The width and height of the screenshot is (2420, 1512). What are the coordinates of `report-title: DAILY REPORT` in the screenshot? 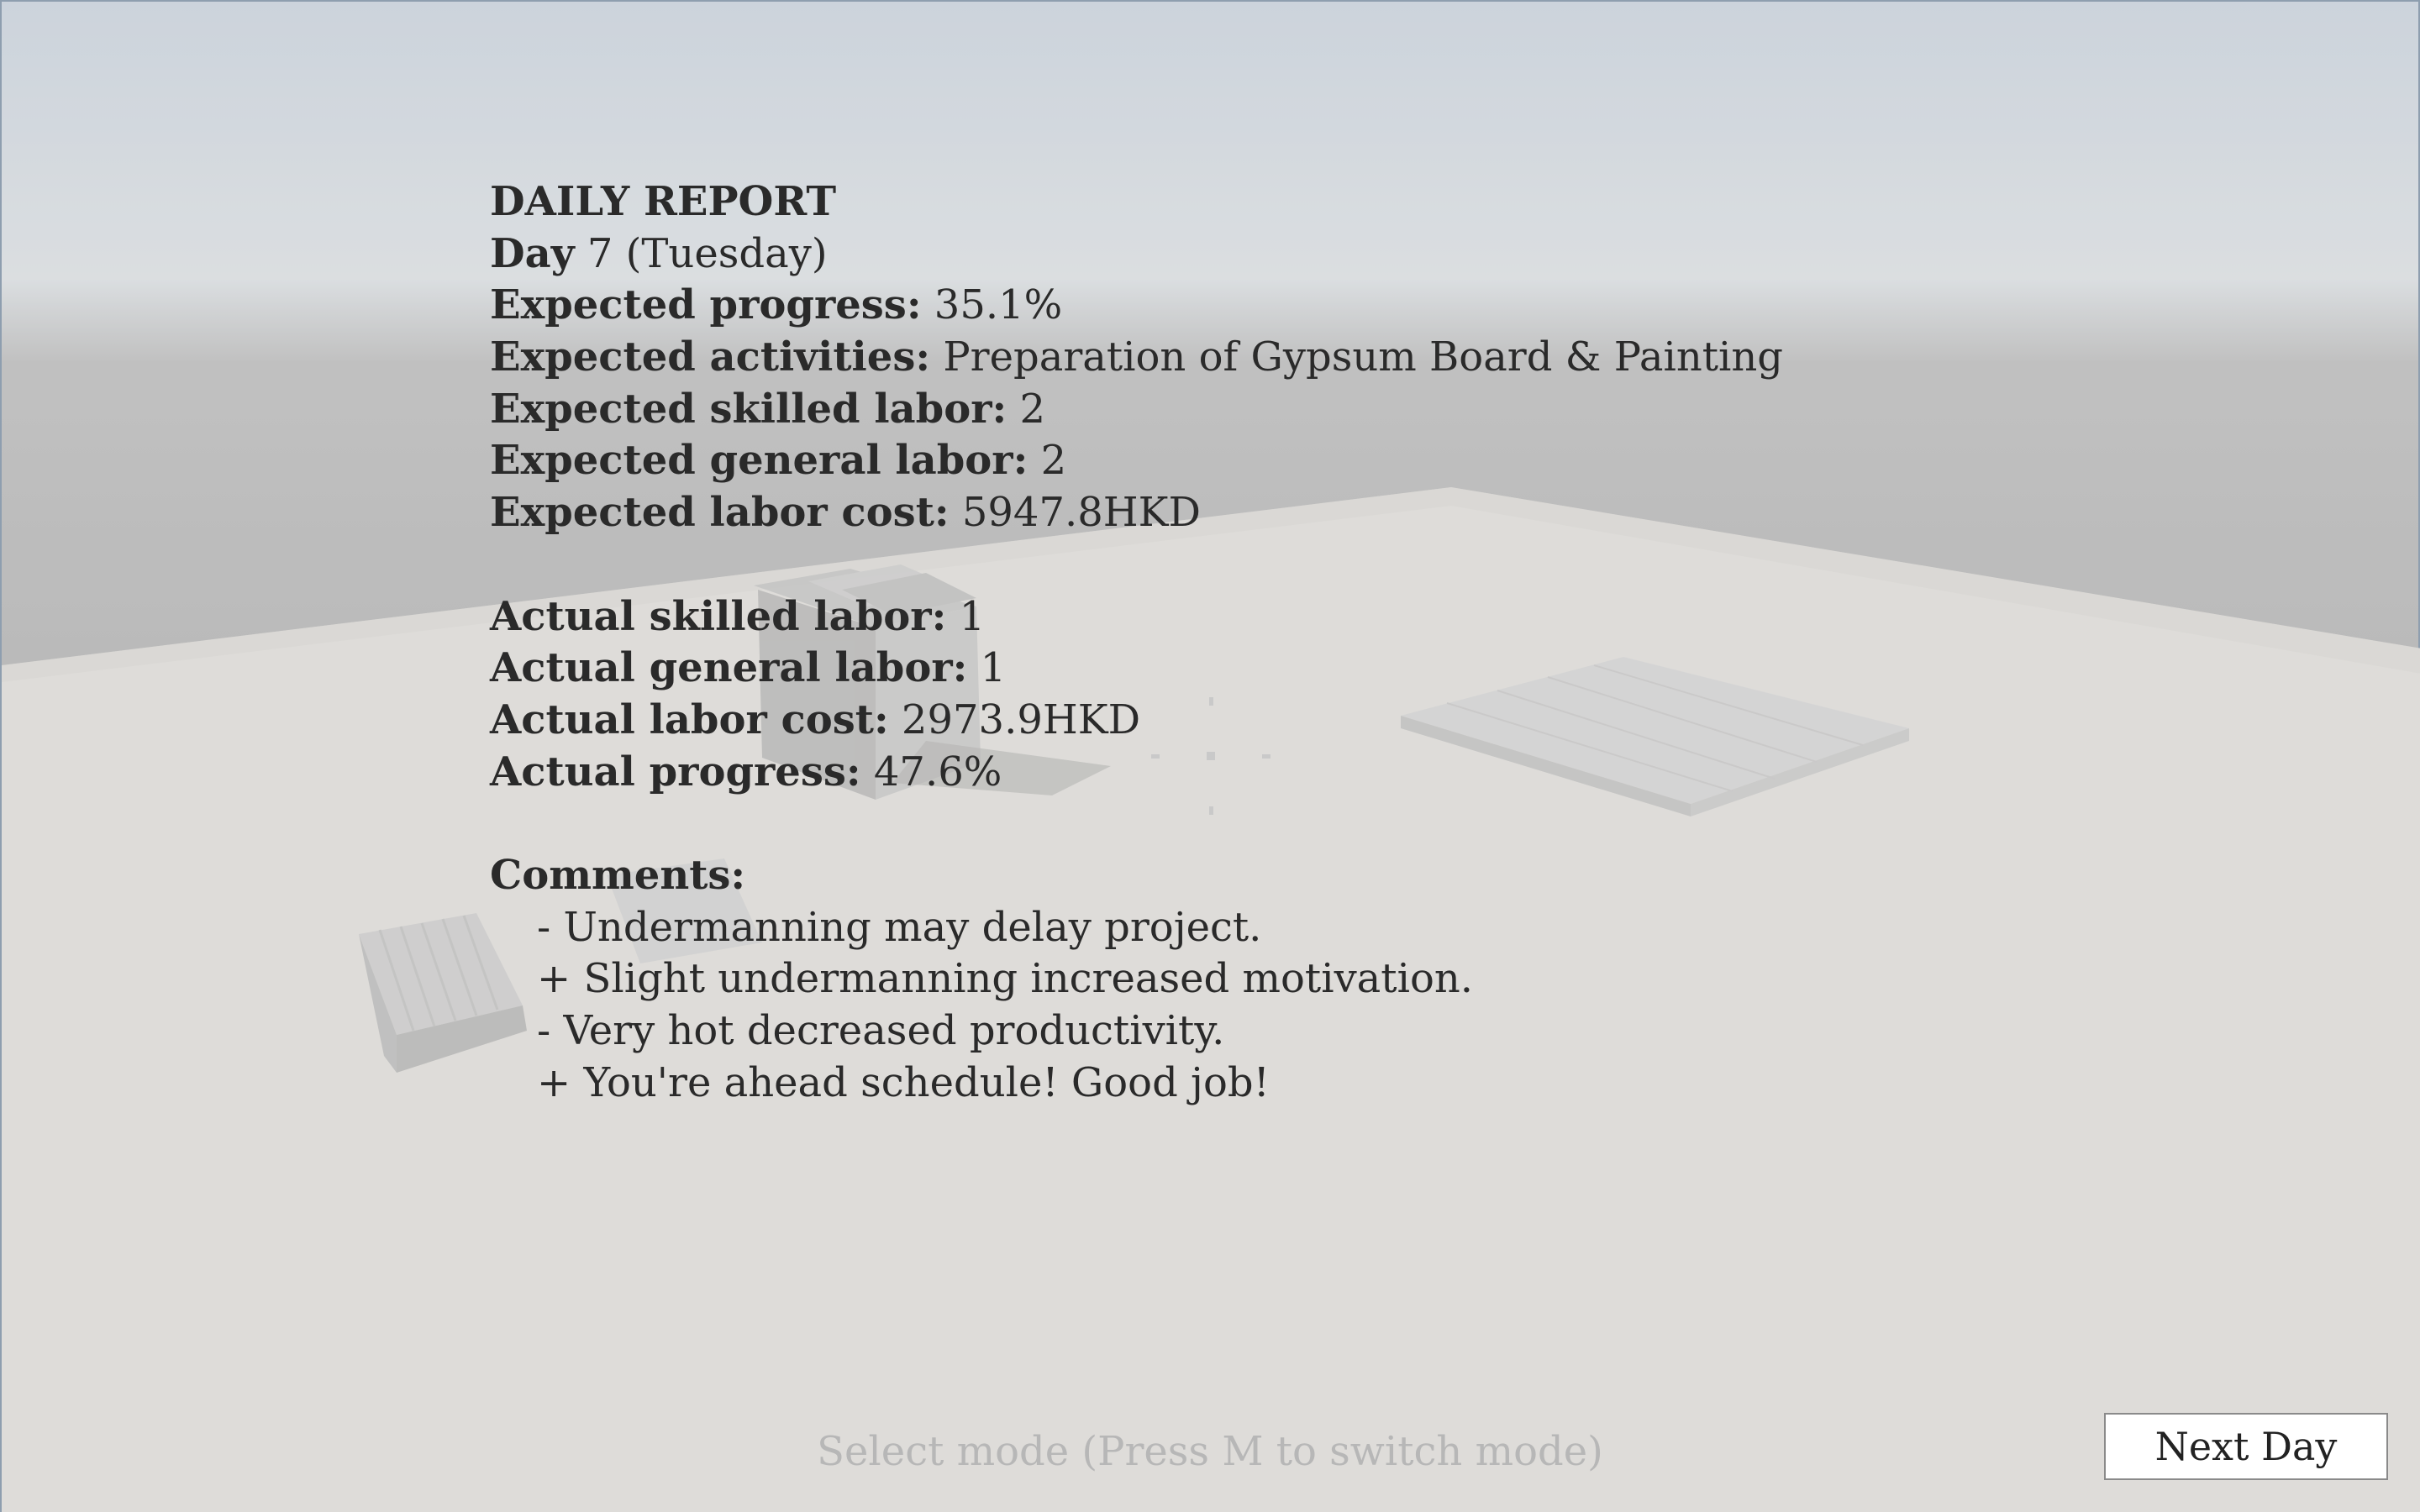 It's located at (663, 201).